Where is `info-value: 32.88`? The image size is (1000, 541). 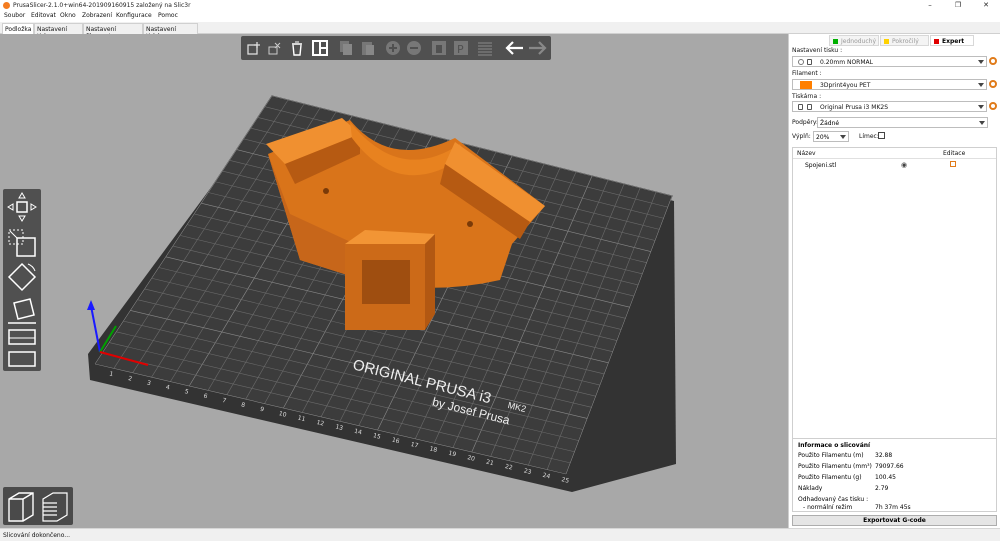
info-value: 32.88 is located at coordinates (884, 455).